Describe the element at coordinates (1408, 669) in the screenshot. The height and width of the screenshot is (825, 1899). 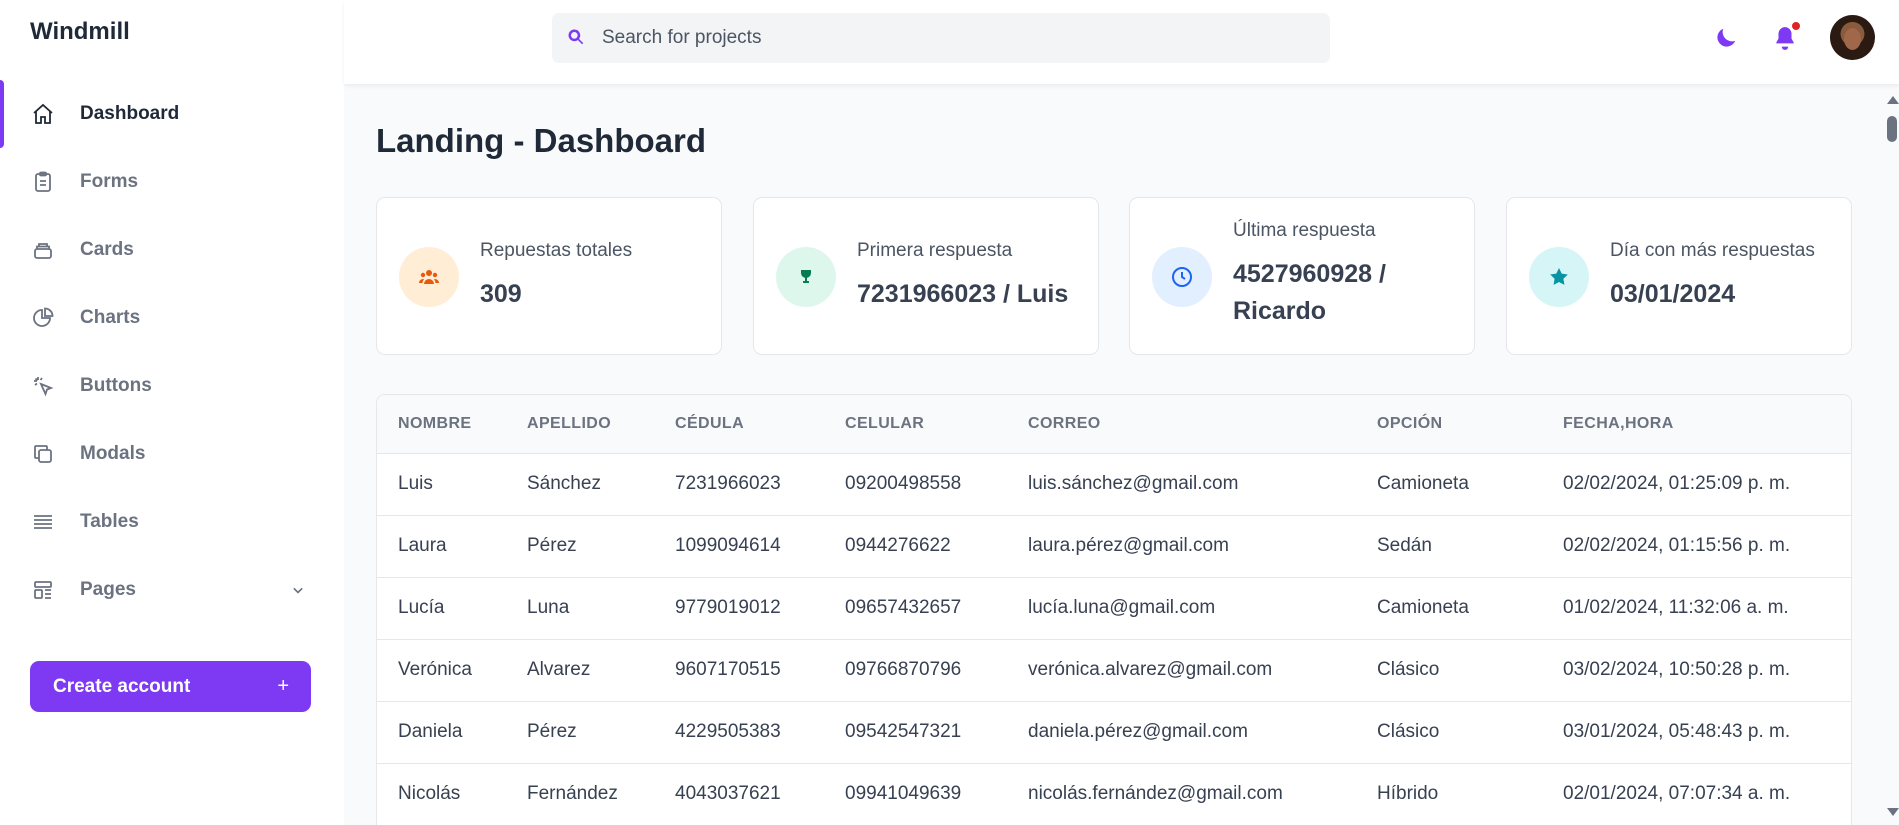
I see `table-cell: Clásico` at that location.